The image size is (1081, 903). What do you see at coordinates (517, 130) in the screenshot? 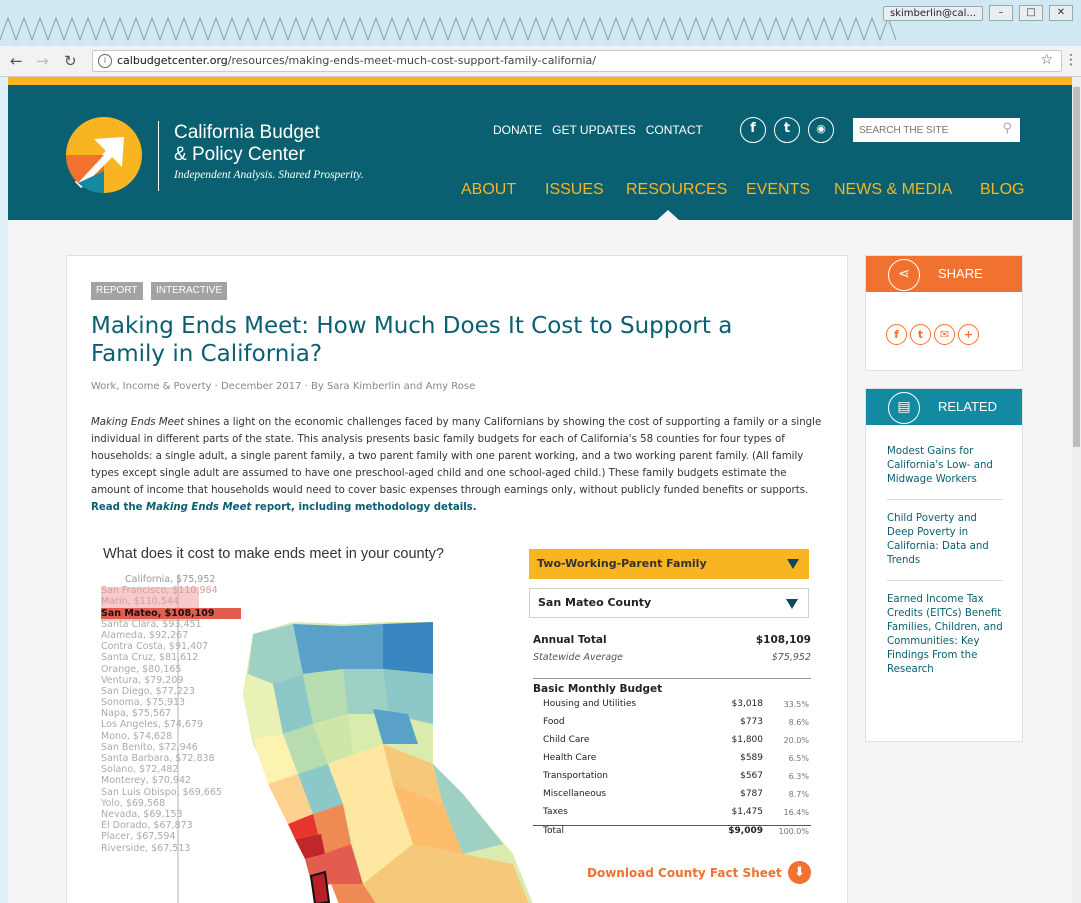
I see `donate-link: DONATE` at bounding box center [517, 130].